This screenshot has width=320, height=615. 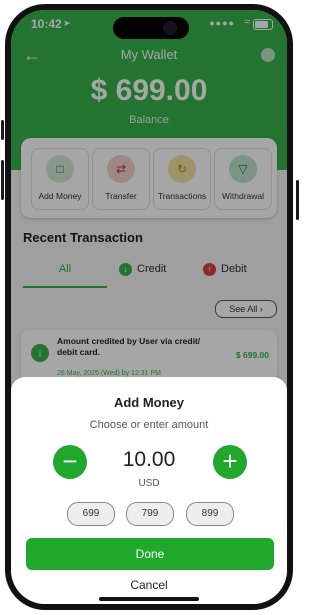 I want to click on cancel-button: Cancel, so click(x=149, y=585).